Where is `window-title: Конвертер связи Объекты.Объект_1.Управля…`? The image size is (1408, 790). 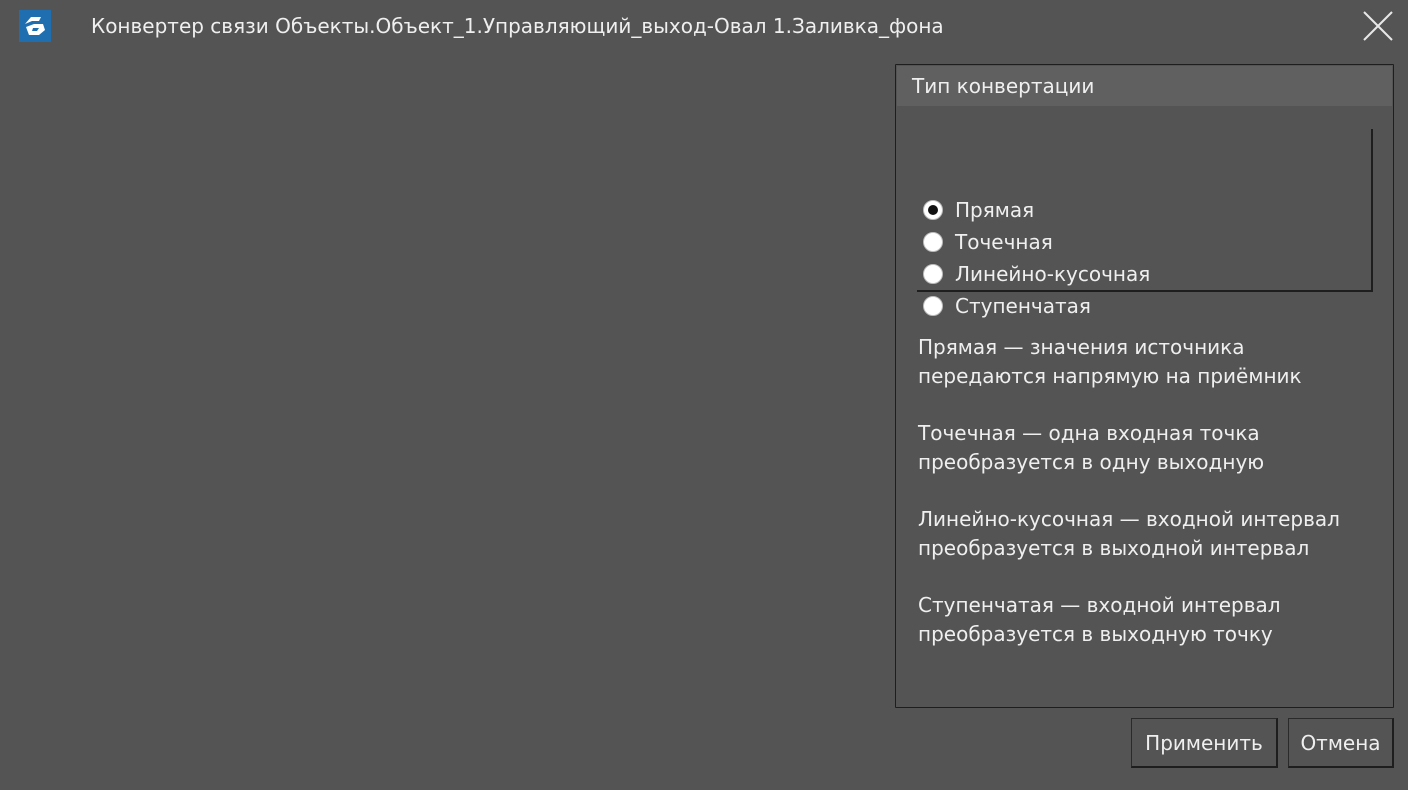 window-title: Конвертер связи Объекты.Объект_1.Управля… is located at coordinates (517, 26).